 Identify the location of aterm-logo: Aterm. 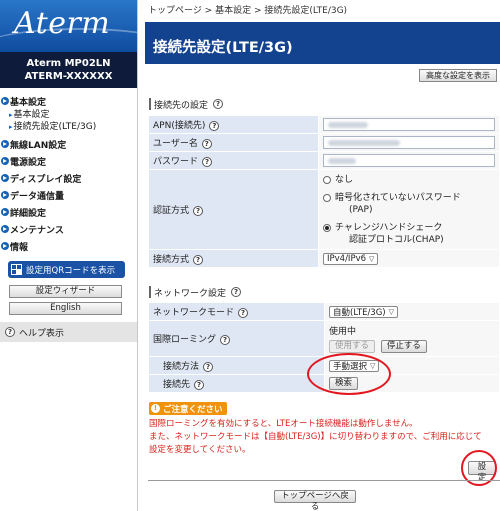
(68, 26).